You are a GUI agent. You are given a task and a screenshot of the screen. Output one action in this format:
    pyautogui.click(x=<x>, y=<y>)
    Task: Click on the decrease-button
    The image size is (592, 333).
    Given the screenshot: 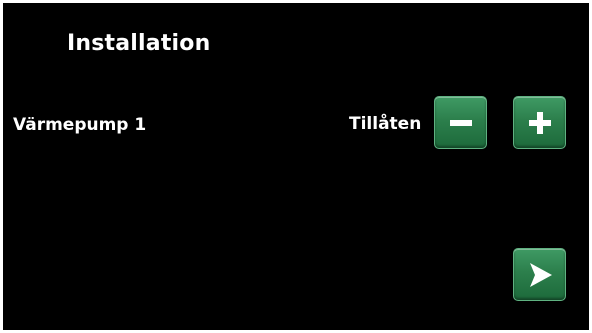 What is the action you would take?
    pyautogui.click(x=460, y=122)
    